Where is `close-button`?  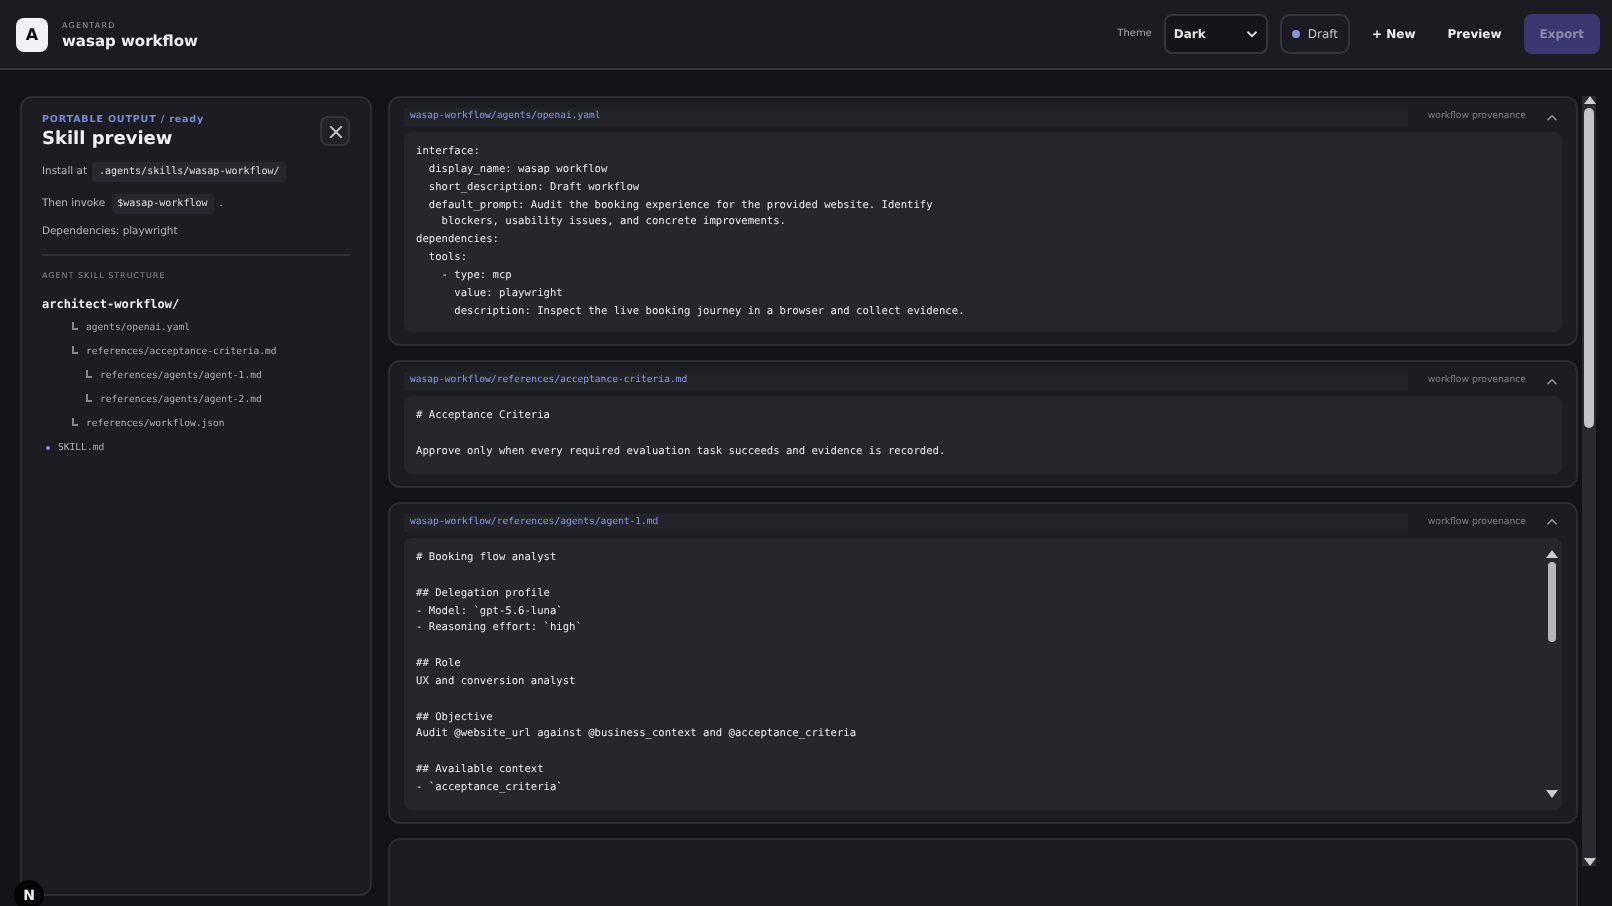
close-button is located at coordinates (335, 131).